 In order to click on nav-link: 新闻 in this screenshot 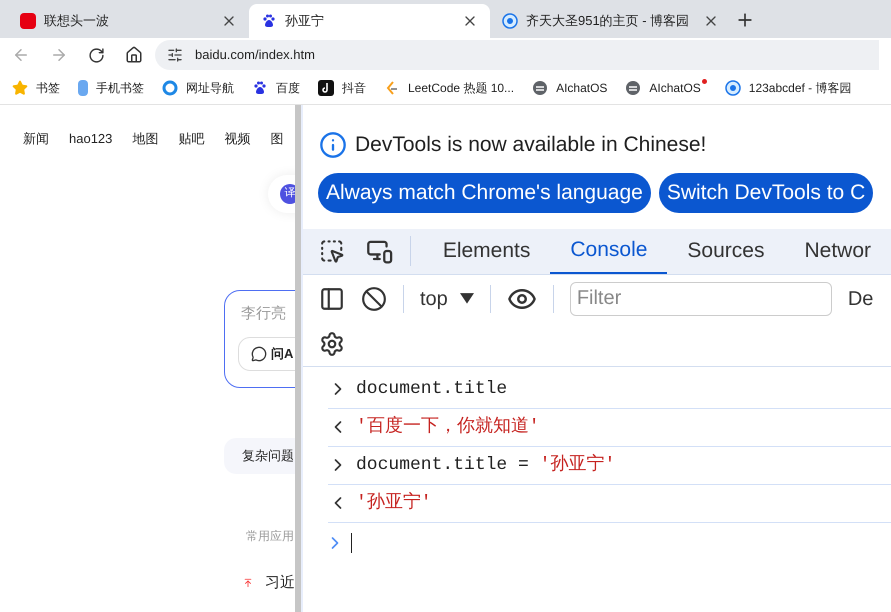, I will do `click(36, 138)`.